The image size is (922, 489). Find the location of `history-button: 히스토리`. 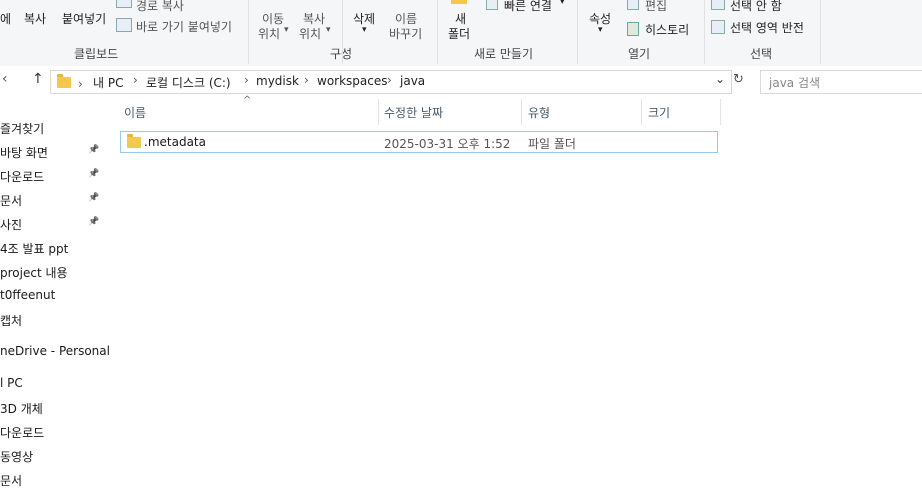

history-button: 히스토리 is located at coordinates (667, 29).